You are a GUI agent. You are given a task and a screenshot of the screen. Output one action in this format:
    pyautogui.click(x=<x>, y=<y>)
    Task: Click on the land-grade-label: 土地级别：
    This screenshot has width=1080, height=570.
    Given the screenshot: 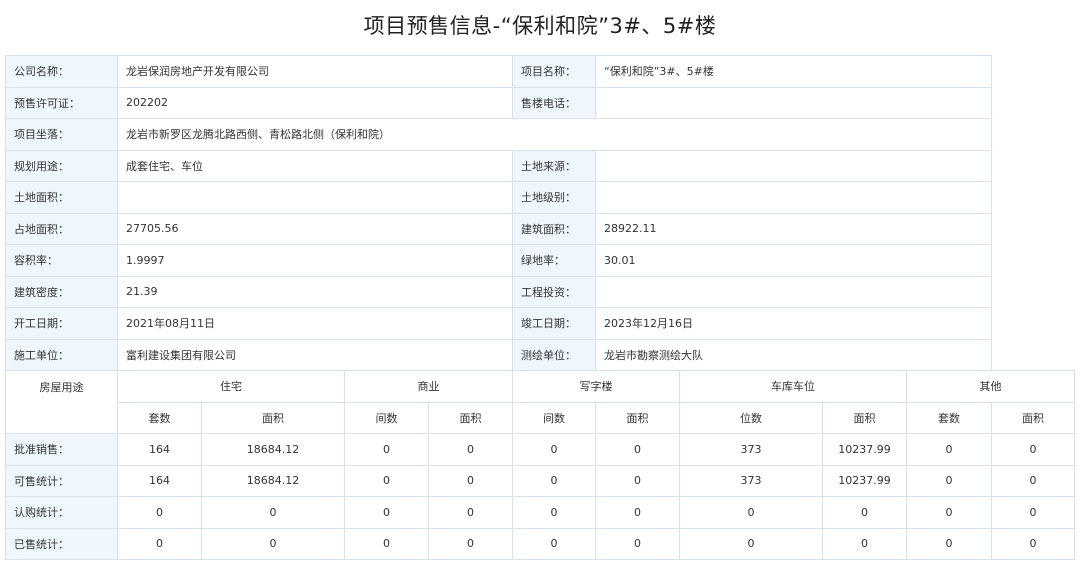 What is the action you would take?
    pyautogui.click(x=554, y=197)
    